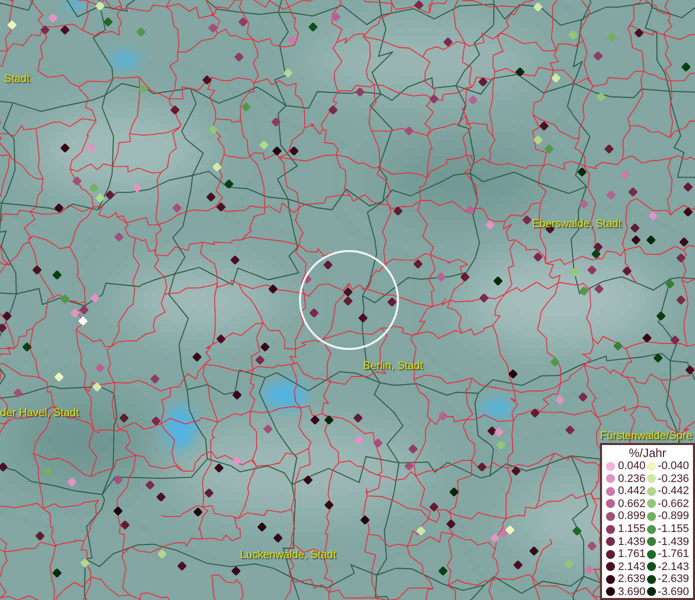  What do you see at coordinates (673, 516) in the screenshot?
I see `legend-value: -0.899` at bounding box center [673, 516].